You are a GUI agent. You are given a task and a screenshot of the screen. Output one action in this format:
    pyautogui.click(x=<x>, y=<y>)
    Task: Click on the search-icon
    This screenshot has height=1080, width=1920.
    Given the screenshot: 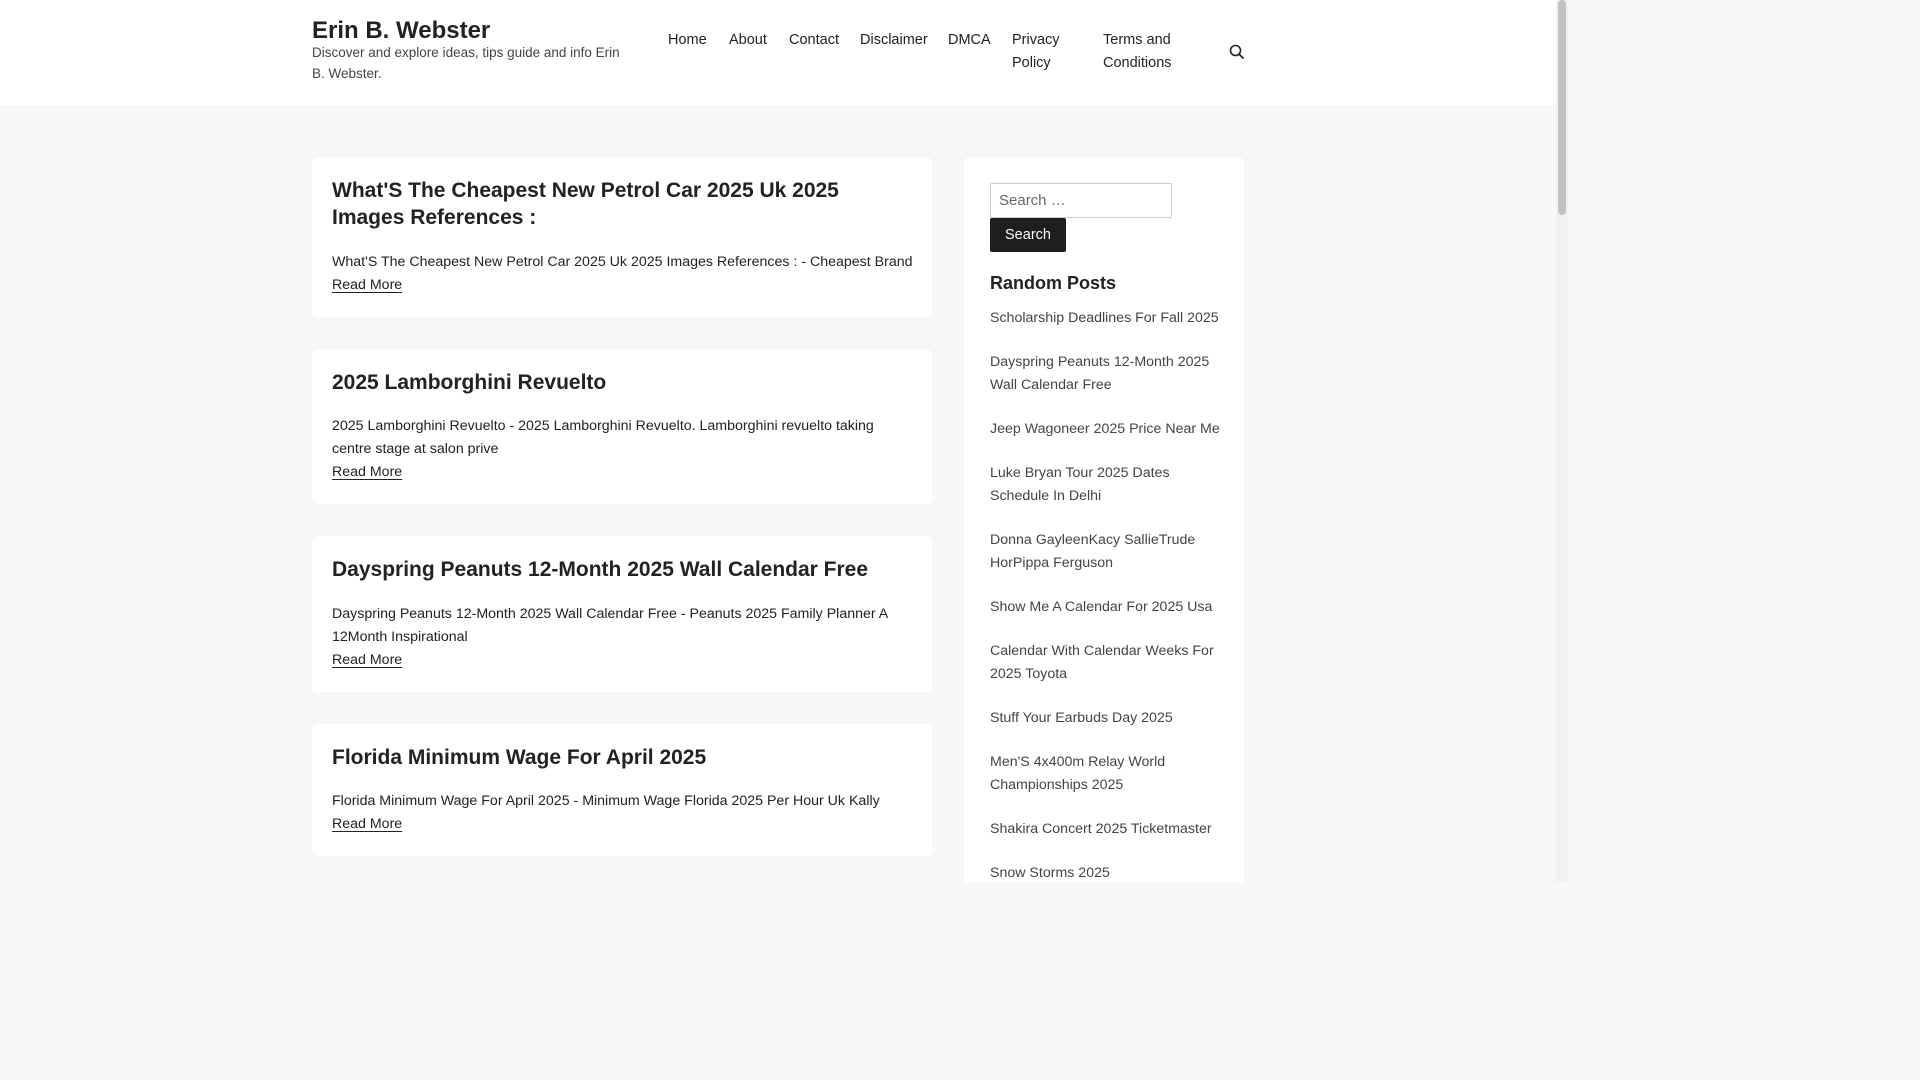 What is the action you would take?
    pyautogui.click(x=1237, y=52)
    